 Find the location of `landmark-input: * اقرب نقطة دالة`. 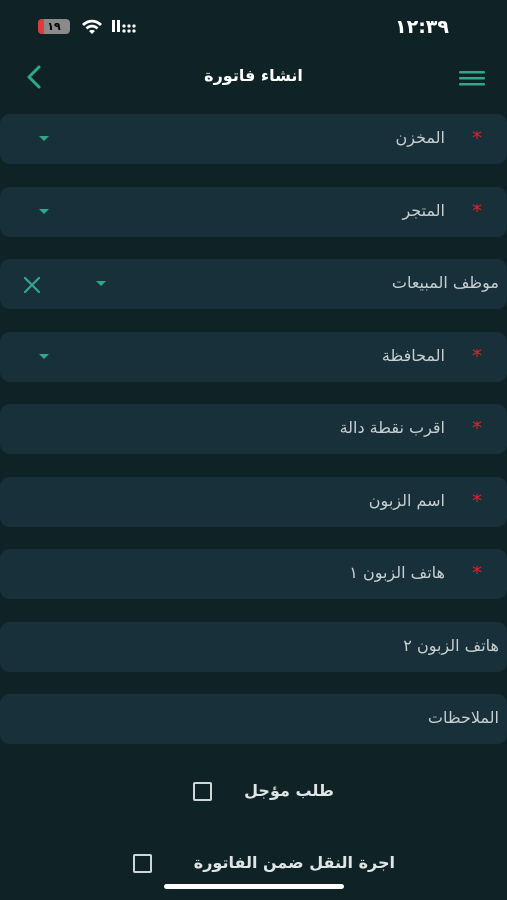

landmark-input: * اقرب نقطة دالة is located at coordinates (253, 429).